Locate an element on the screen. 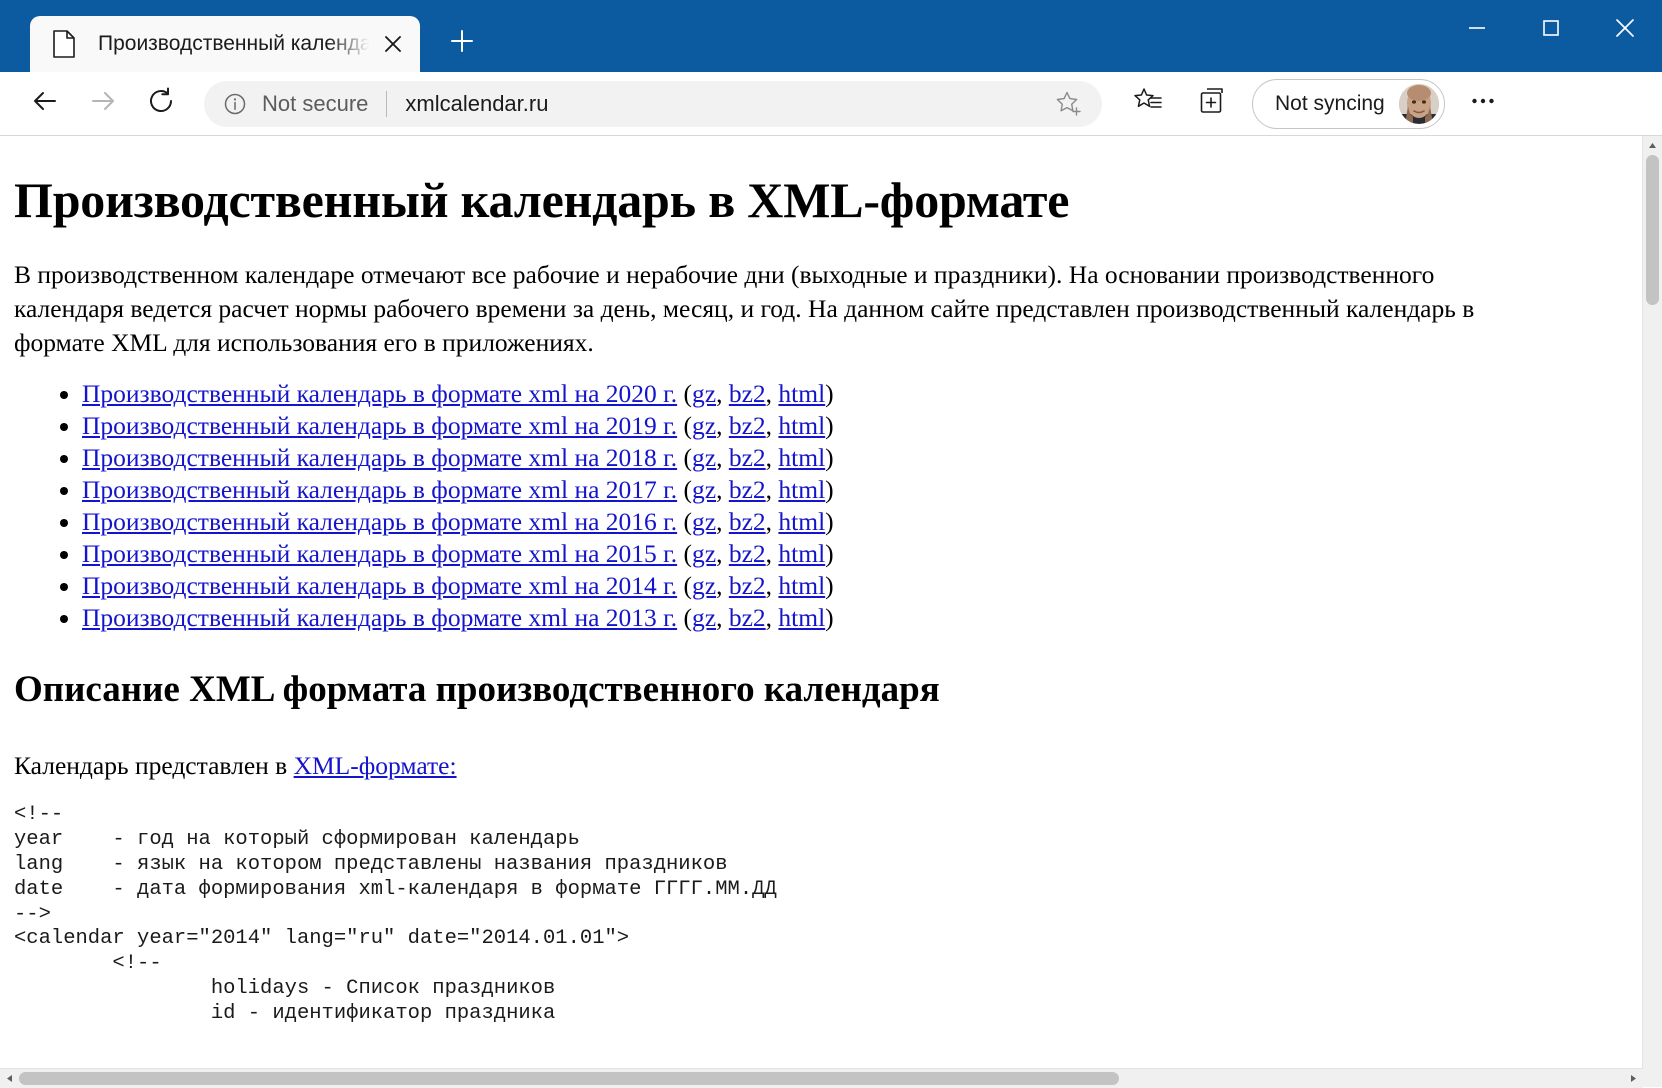 The image size is (1662, 1088). horizontal-scrollbar is located at coordinates (821, 1078).